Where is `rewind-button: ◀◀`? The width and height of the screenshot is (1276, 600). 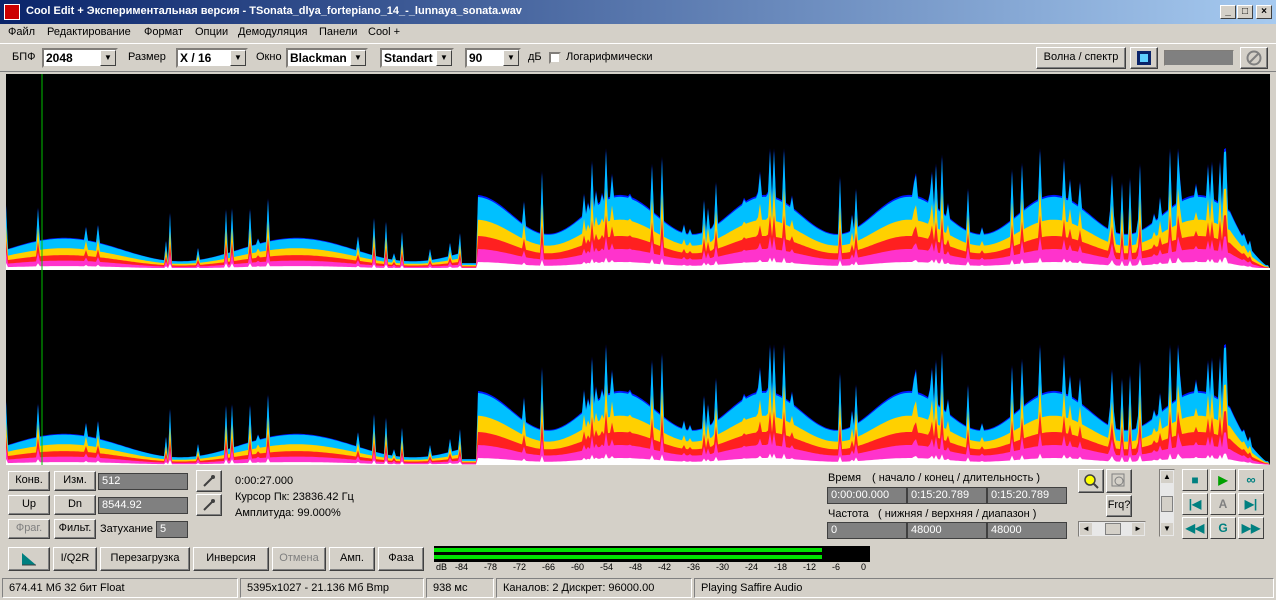 rewind-button: ◀◀ is located at coordinates (1195, 528).